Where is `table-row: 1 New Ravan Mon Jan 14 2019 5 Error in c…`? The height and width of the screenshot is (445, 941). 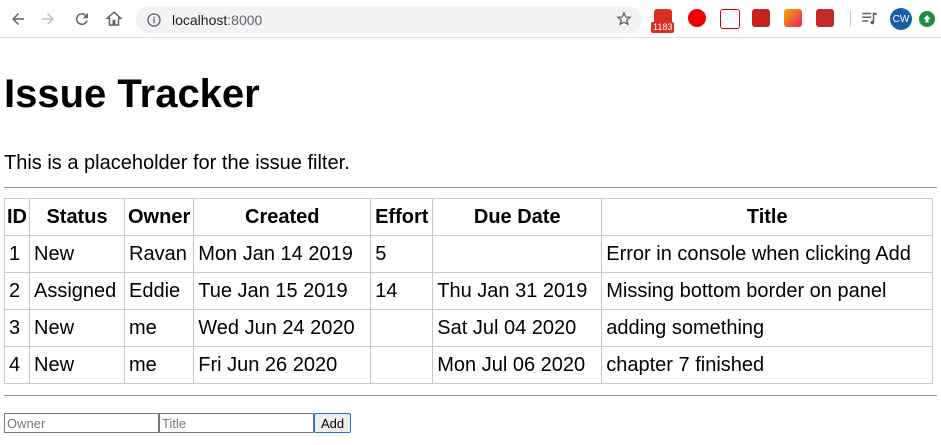
table-row: 1 New Ravan Mon Jan 14 2019 5 Error in c… is located at coordinates (469, 254).